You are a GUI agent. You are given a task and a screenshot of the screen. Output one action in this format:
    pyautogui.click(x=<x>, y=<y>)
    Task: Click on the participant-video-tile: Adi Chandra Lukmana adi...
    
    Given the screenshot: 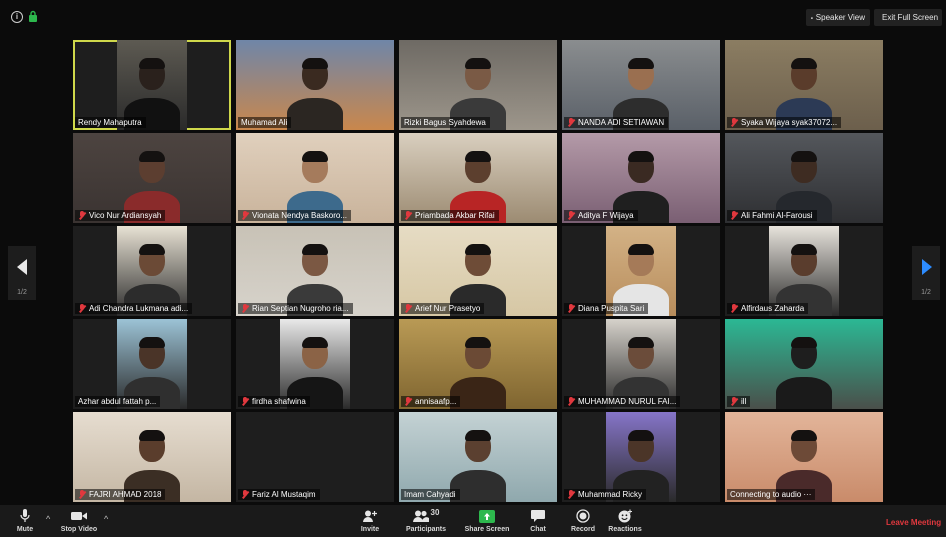 What is the action you would take?
    pyautogui.click(x=152, y=271)
    